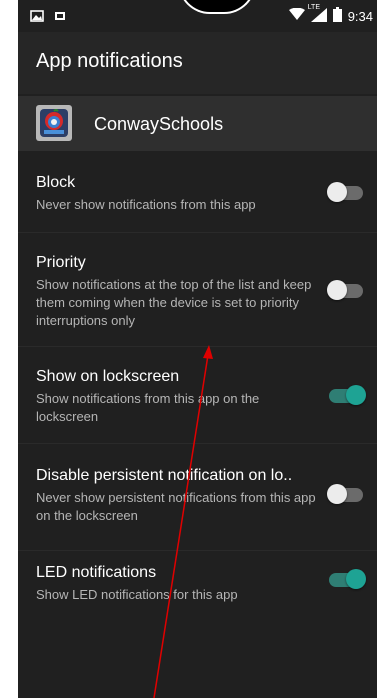 The height and width of the screenshot is (698, 377). I want to click on annotation-arrow, so click(183, 521).